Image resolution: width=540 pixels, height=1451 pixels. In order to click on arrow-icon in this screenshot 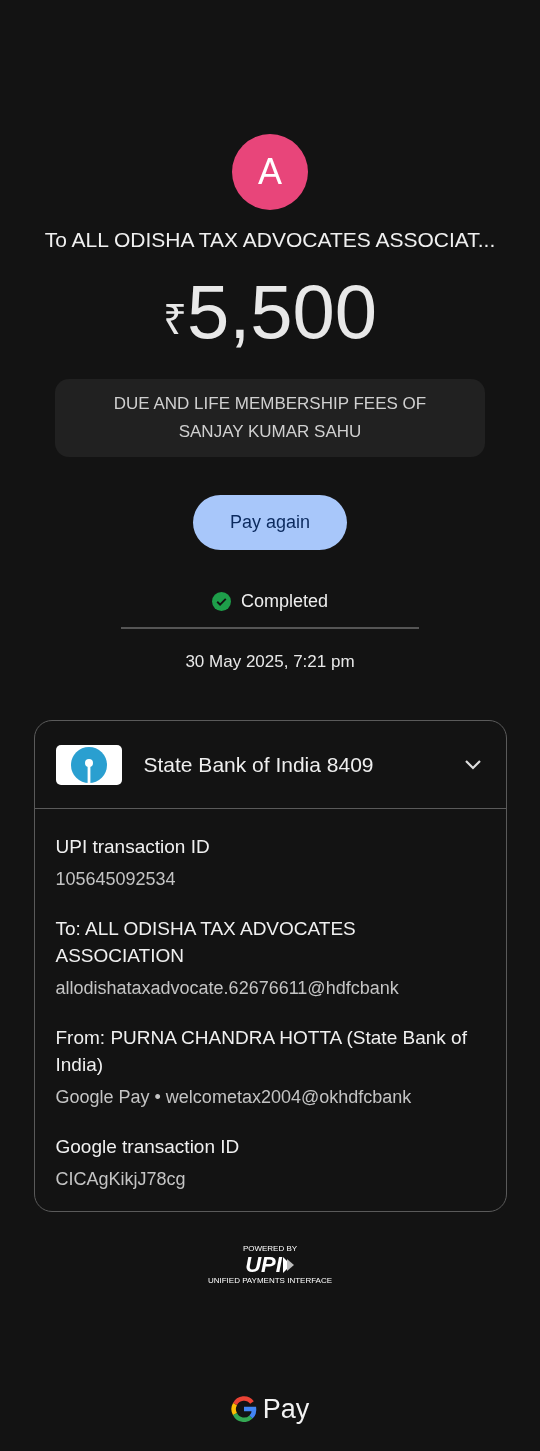, I will do `click(288, 1265)`.